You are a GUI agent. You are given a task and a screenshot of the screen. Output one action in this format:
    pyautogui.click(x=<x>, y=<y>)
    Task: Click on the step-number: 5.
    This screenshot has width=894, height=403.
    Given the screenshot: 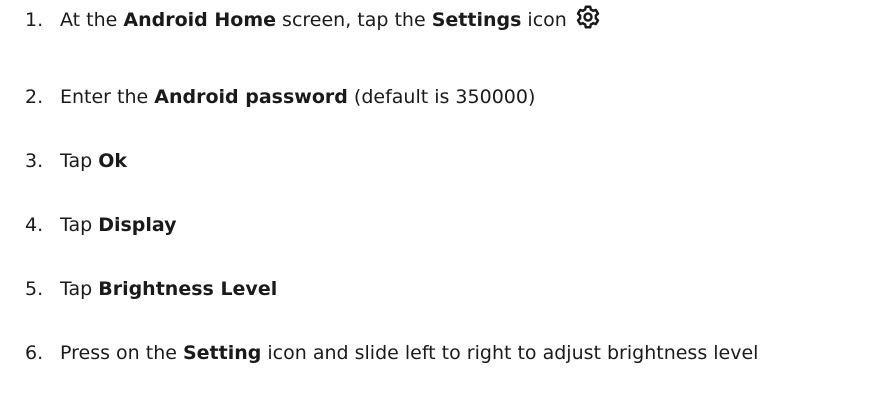 What is the action you would take?
    pyautogui.click(x=34, y=289)
    